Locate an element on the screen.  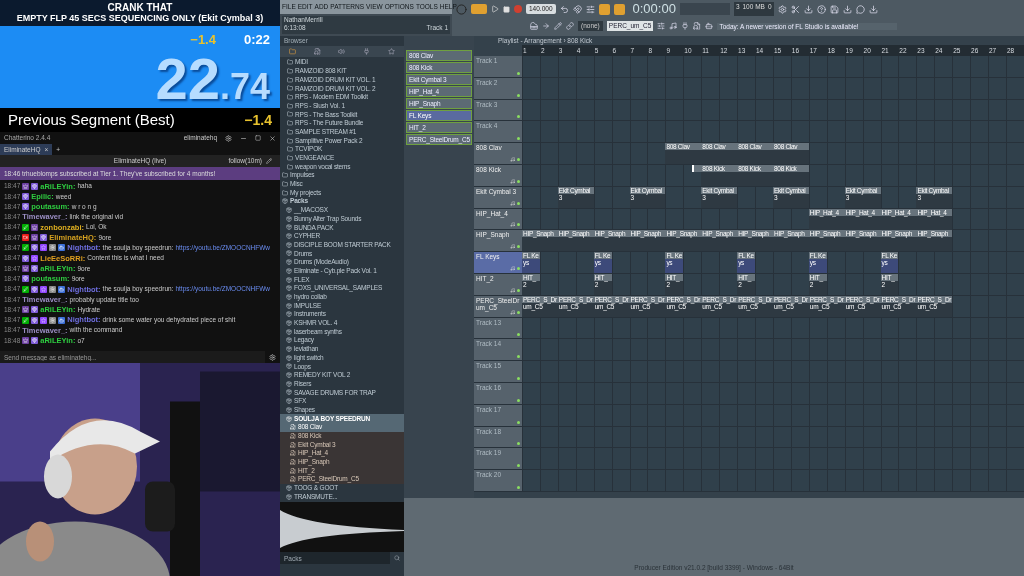
pattern-song-toggle is located at coordinates (479, 9).